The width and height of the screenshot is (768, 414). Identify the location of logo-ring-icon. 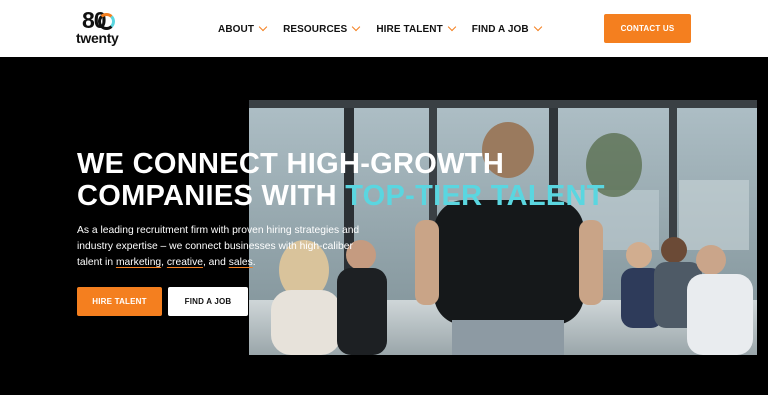
(106, 21).